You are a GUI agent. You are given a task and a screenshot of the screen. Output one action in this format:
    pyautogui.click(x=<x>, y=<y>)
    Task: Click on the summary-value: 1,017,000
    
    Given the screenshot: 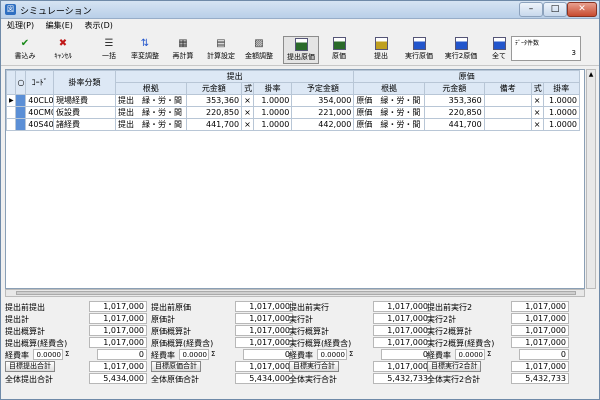 What is the action you would take?
    pyautogui.click(x=540, y=330)
    